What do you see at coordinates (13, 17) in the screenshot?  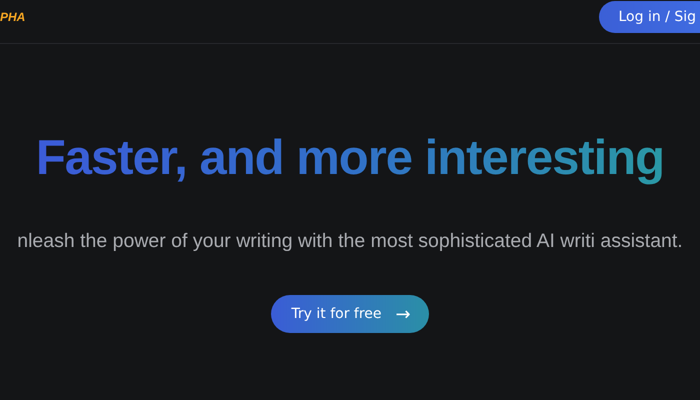 I see `logo: PHA` at bounding box center [13, 17].